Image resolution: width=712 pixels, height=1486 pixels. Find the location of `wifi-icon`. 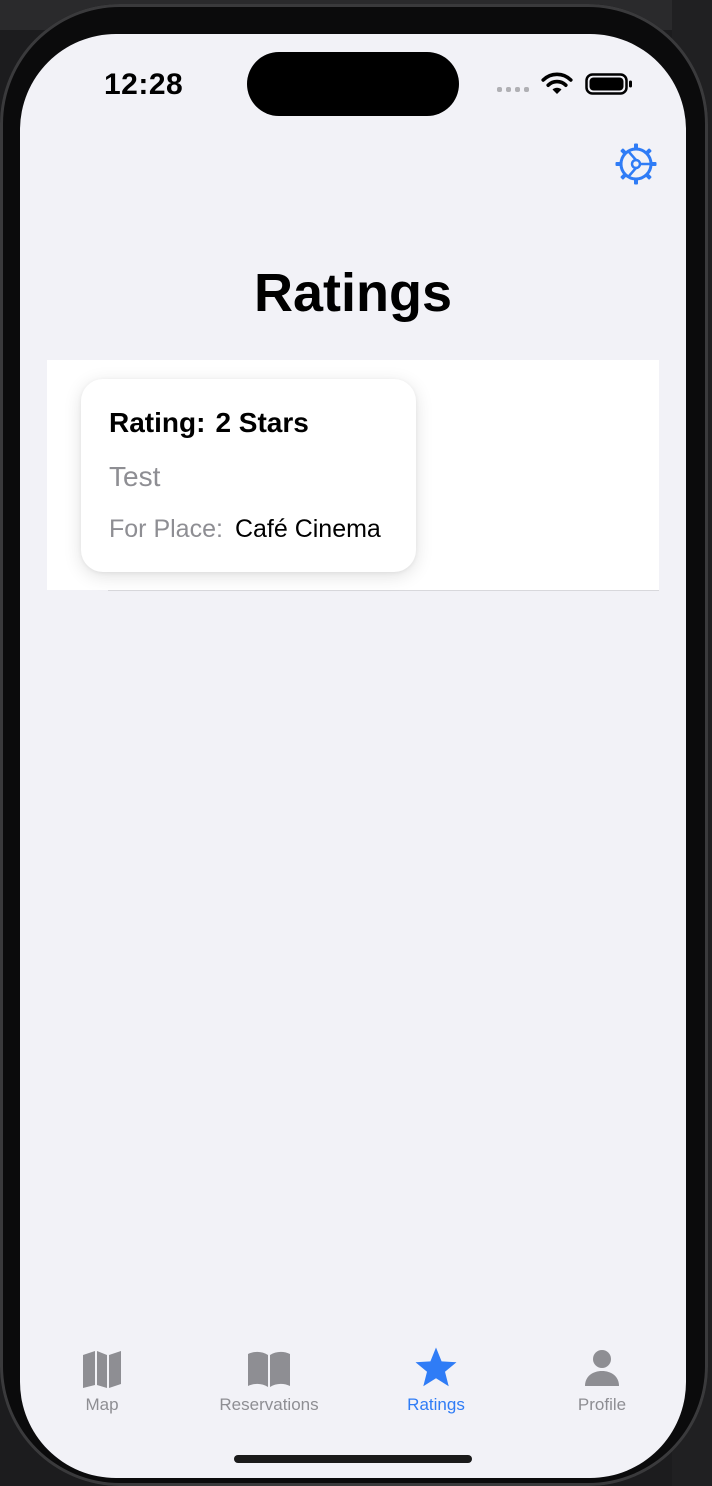

wifi-icon is located at coordinates (557, 83).